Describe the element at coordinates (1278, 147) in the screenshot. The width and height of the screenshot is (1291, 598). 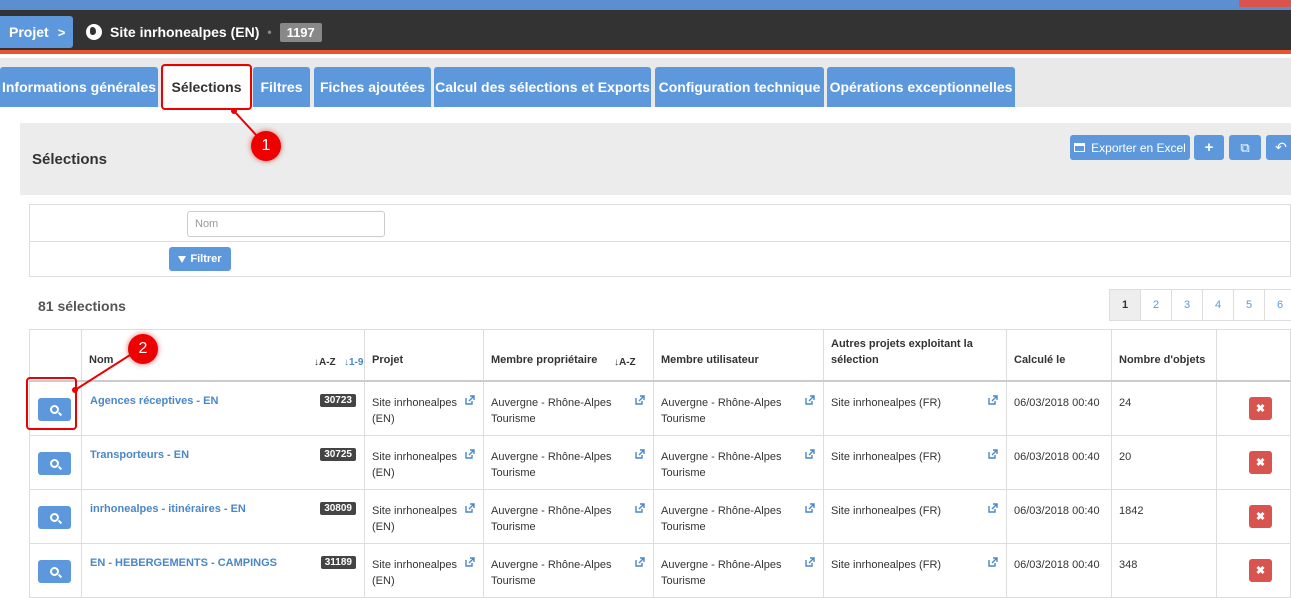
I see `back-button: ↶` at that location.